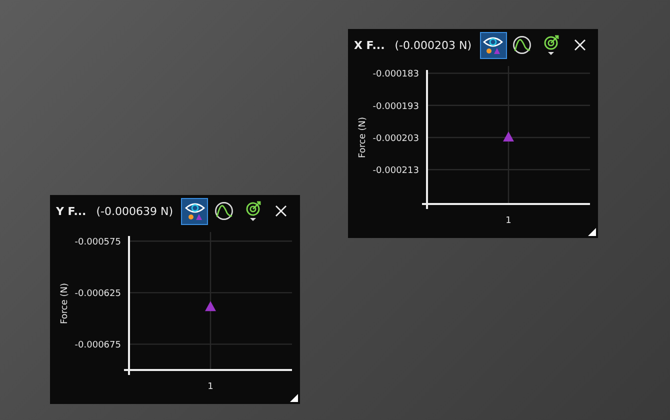 This screenshot has width=670, height=420. What do you see at coordinates (395, 75) in the screenshot?
I see `tick-label: -0.000183` at bounding box center [395, 75].